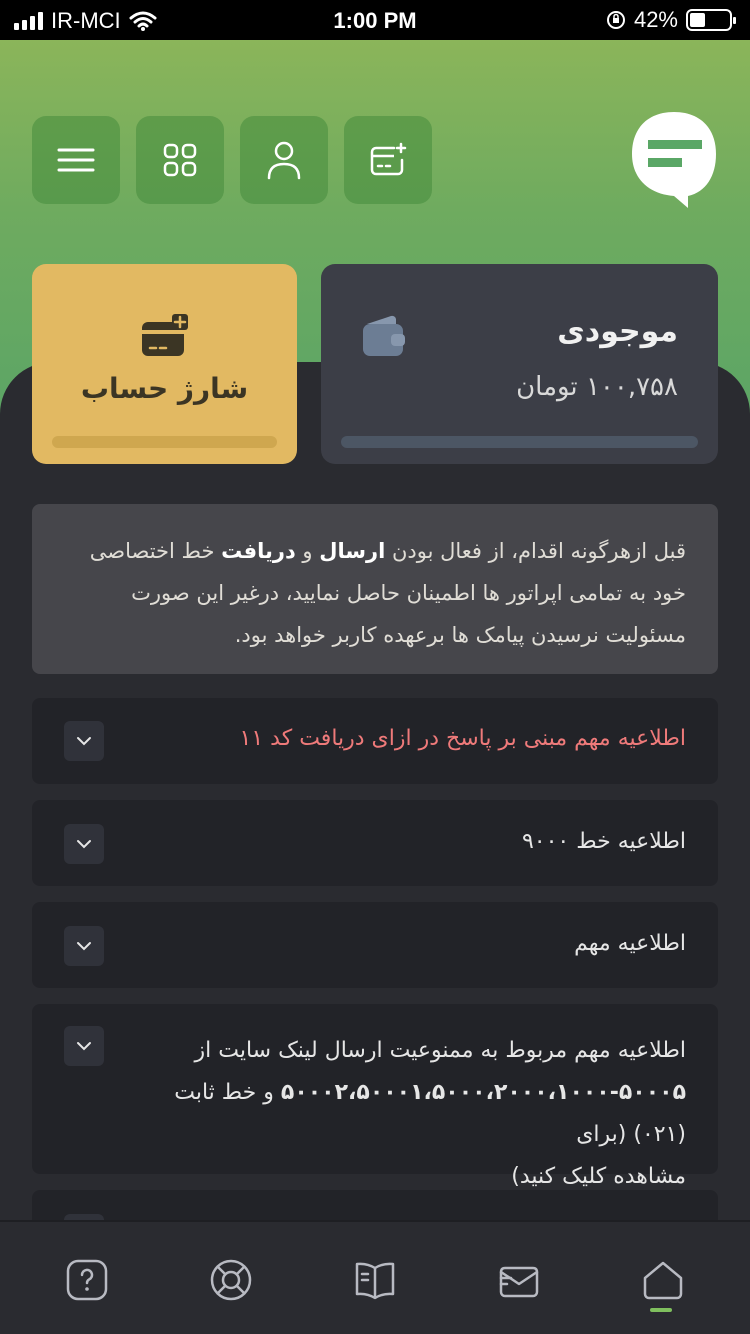 The width and height of the screenshot is (750, 1334). What do you see at coordinates (307, 551) in the screenshot?
I see `notice-text: و` at bounding box center [307, 551].